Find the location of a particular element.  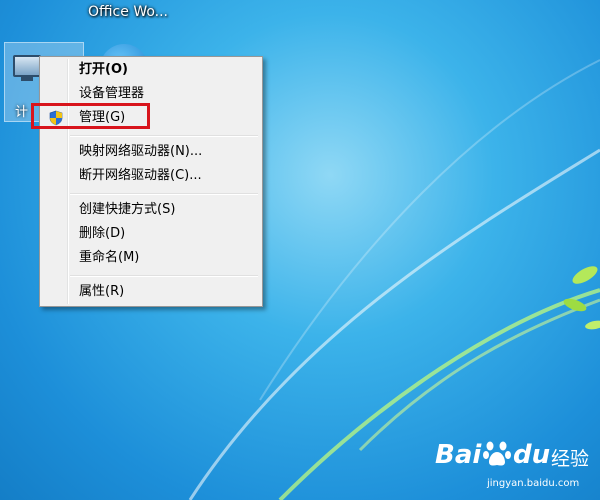

highlight-annotation-box is located at coordinates (90, 116).